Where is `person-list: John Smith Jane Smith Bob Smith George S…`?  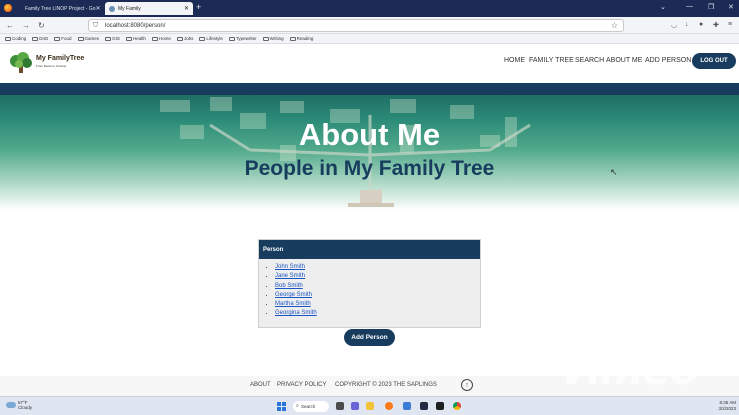 person-list: John Smith Jane Smith Bob Smith George S… is located at coordinates (369, 291).